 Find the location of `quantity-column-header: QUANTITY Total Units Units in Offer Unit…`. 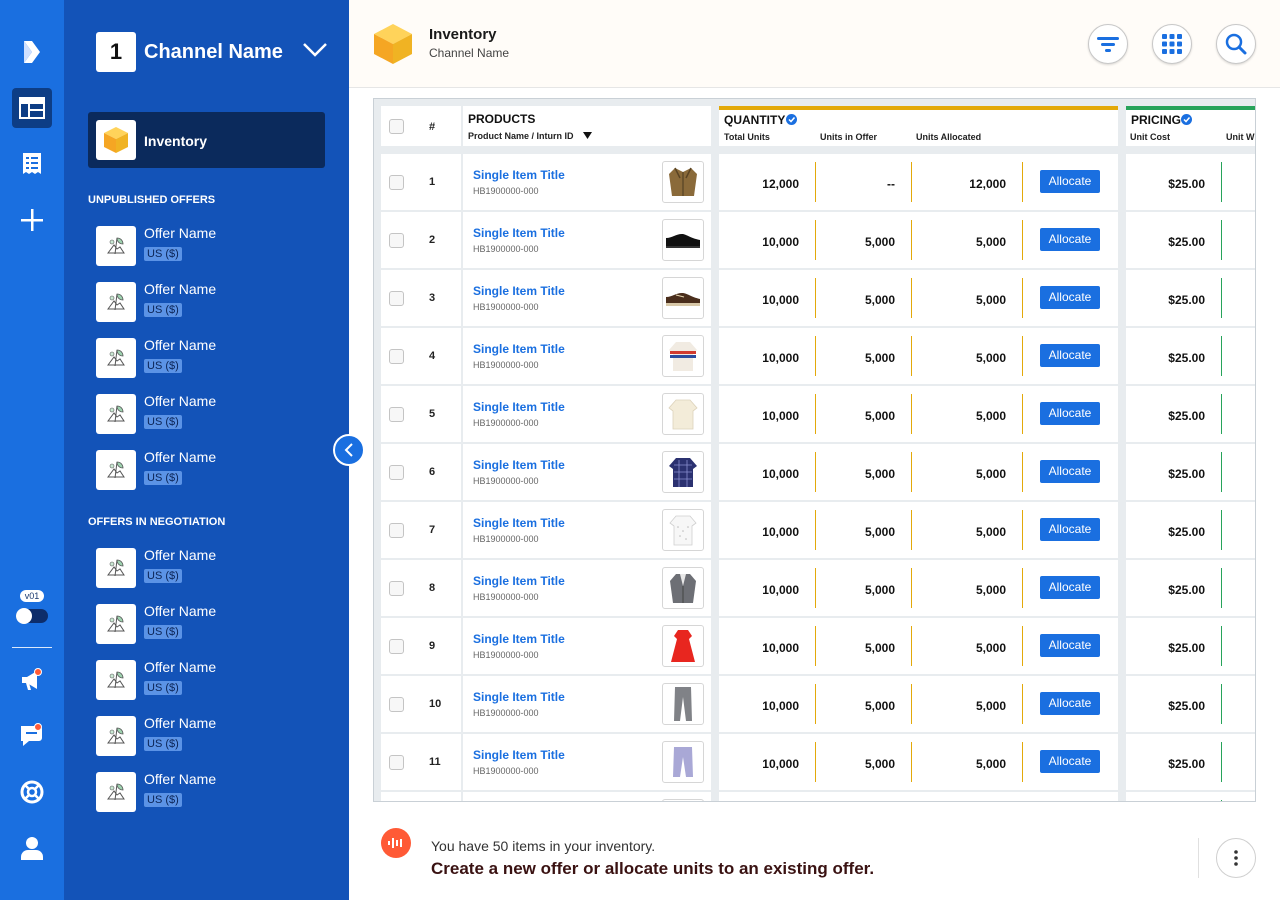

quantity-column-header: QUANTITY Total Units Units in Offer Unit… is located at coordinates (918, 126).